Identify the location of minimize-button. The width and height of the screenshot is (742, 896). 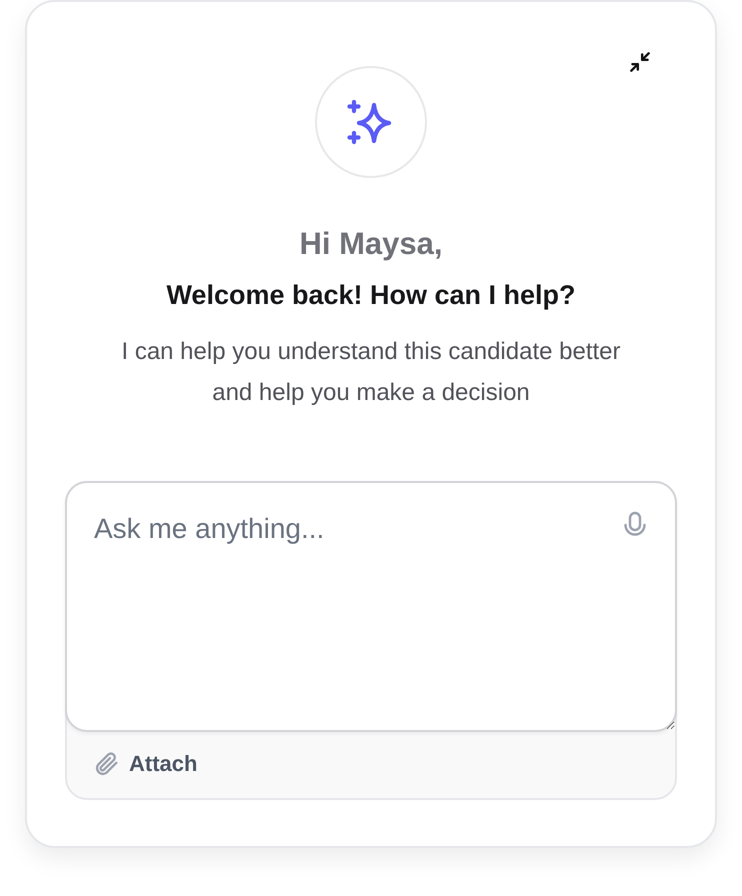
(640, 62).